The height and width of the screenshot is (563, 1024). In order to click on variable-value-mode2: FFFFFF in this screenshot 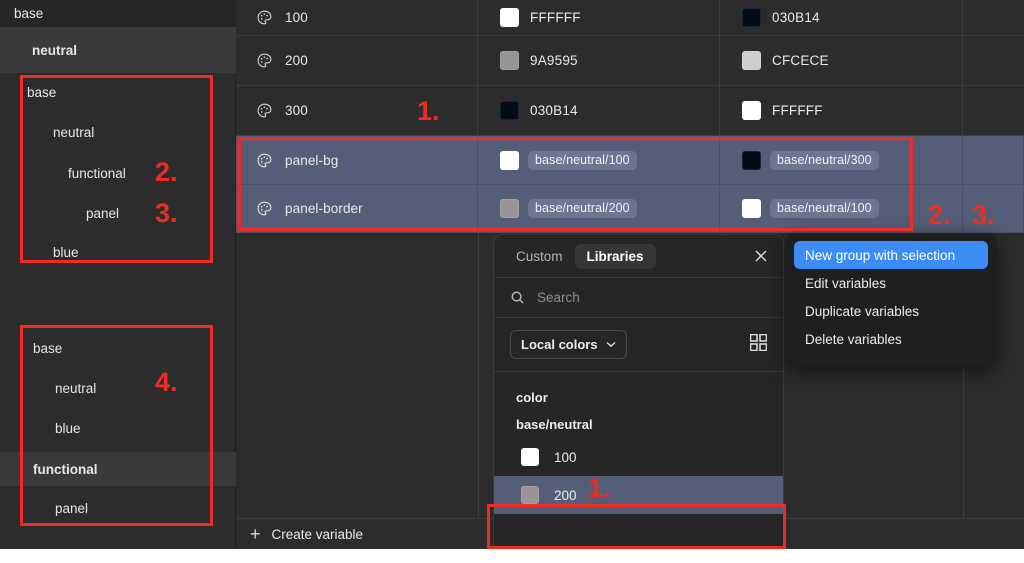, I will do `click(841, 110)`.